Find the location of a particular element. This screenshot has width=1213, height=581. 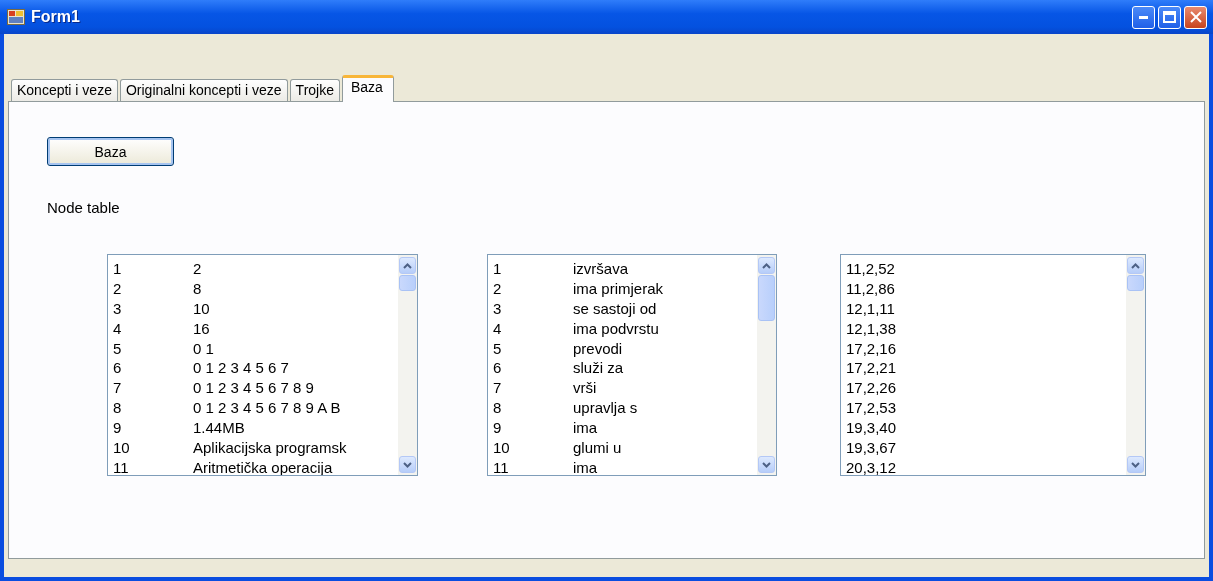

list-item-text: vrši is located at coordinates (585, 388).